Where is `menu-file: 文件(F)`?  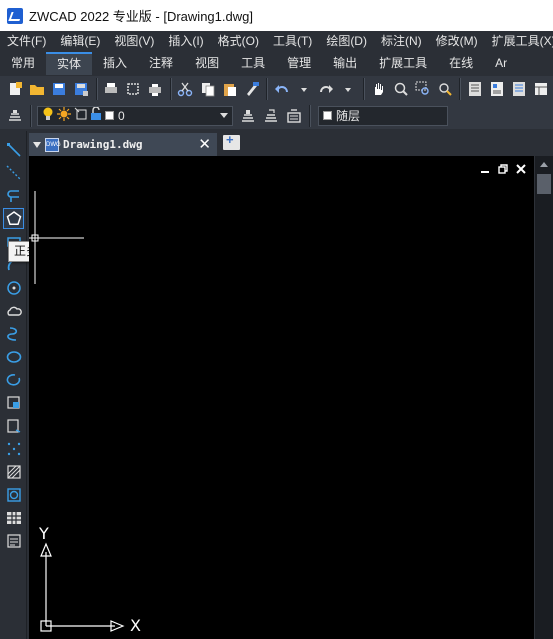
menu-file: 文件(F) is located at coordinates (26, 41).